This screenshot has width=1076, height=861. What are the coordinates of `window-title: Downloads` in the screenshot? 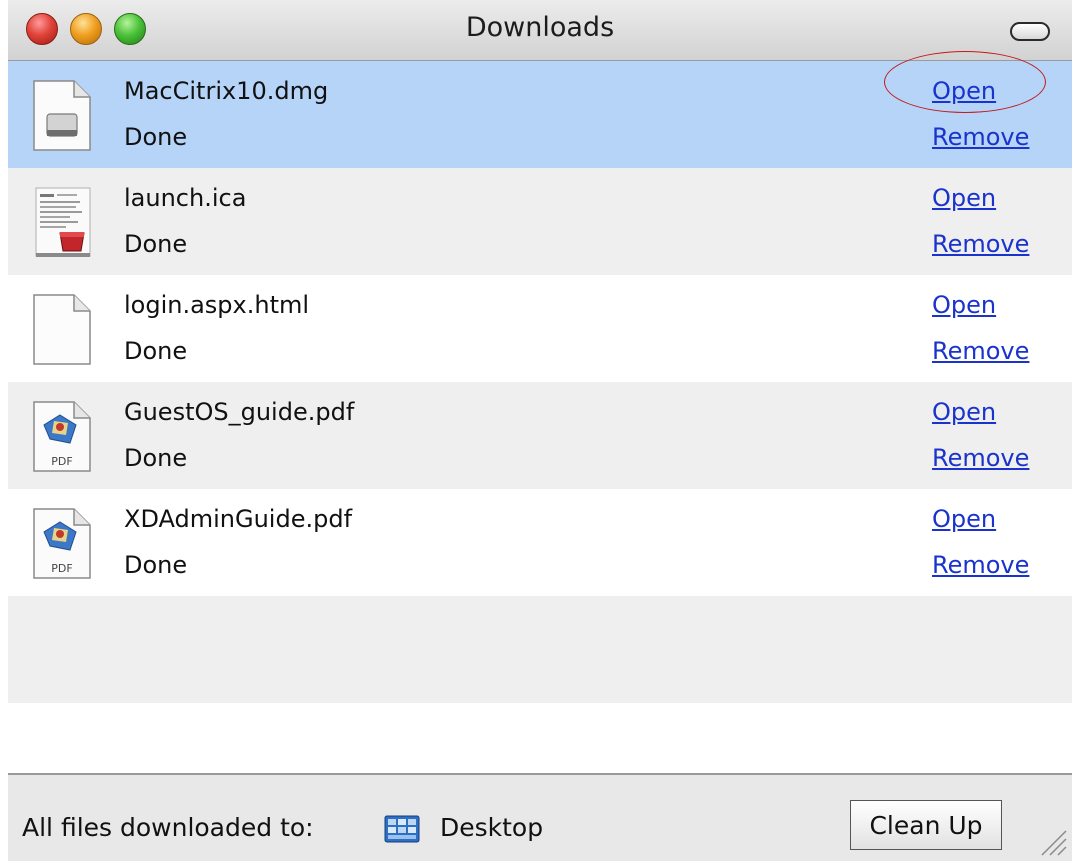 It's located at (540, 27).